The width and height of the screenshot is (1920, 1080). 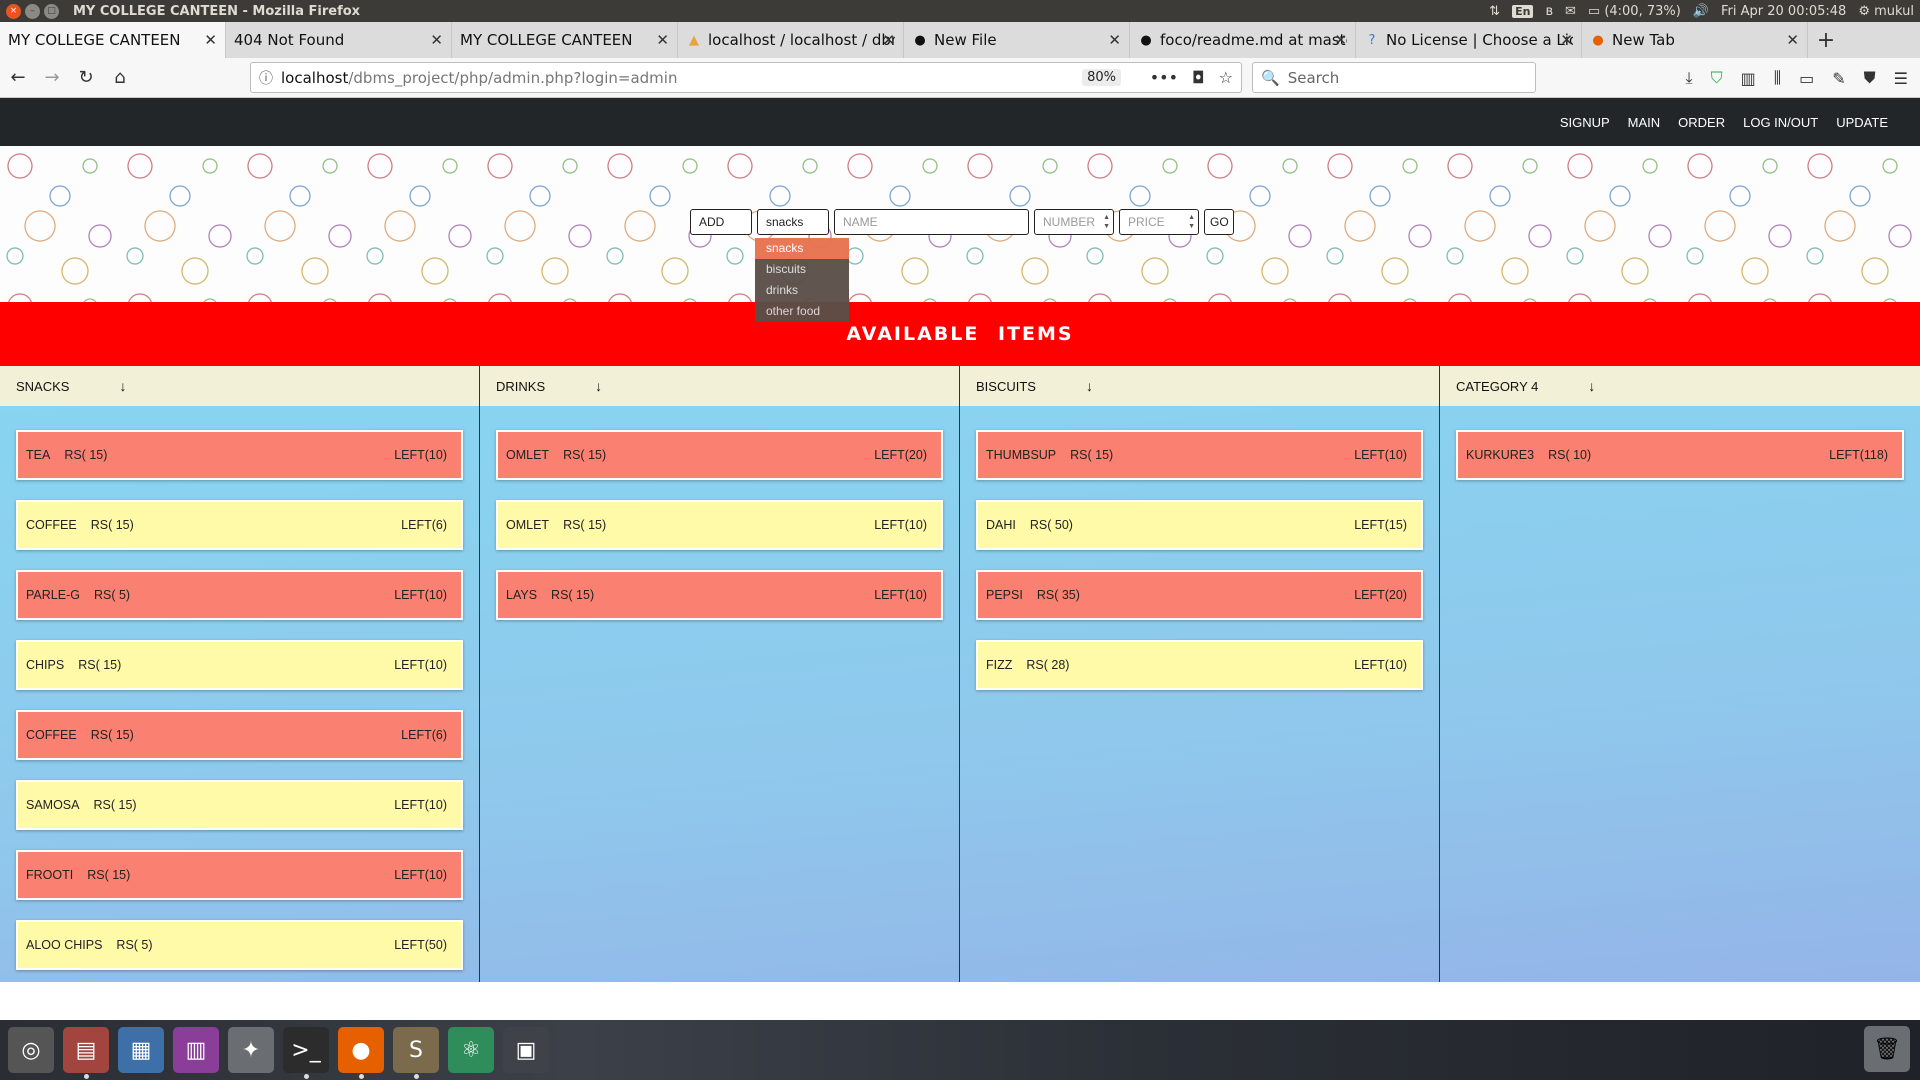 What do you see at coordinates (1689, 78) in the screenshot?
I see `download-icon: ⤓` at bounding box center [1689, 78].